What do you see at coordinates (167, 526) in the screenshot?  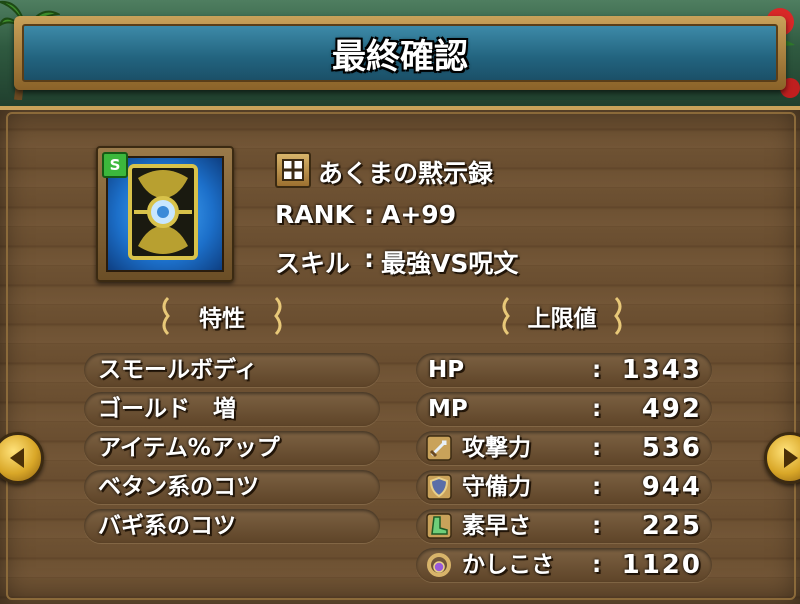 I see `trait-label: バギ系のコツ` at bounding box center [167, 526].